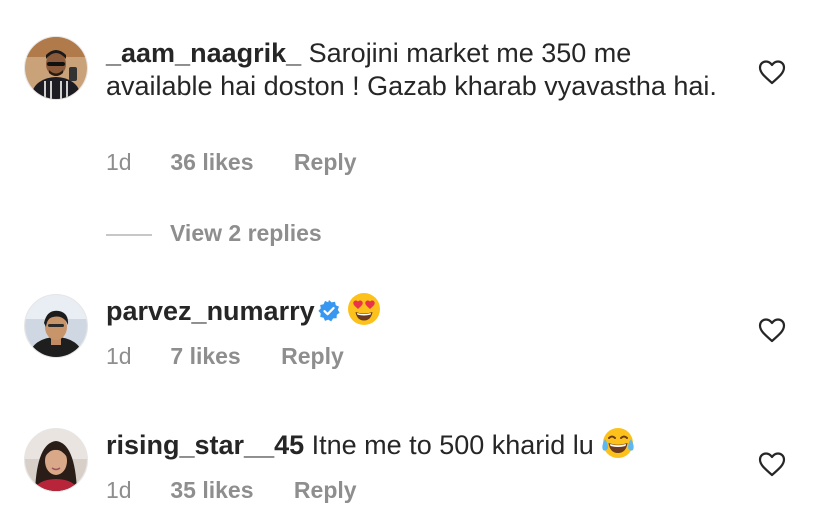 The image size is (828, 528). What do you see at coordinates (329, 311) in the screenshot?
I see `verified-badge-icon` at bounding box center [329, 311].